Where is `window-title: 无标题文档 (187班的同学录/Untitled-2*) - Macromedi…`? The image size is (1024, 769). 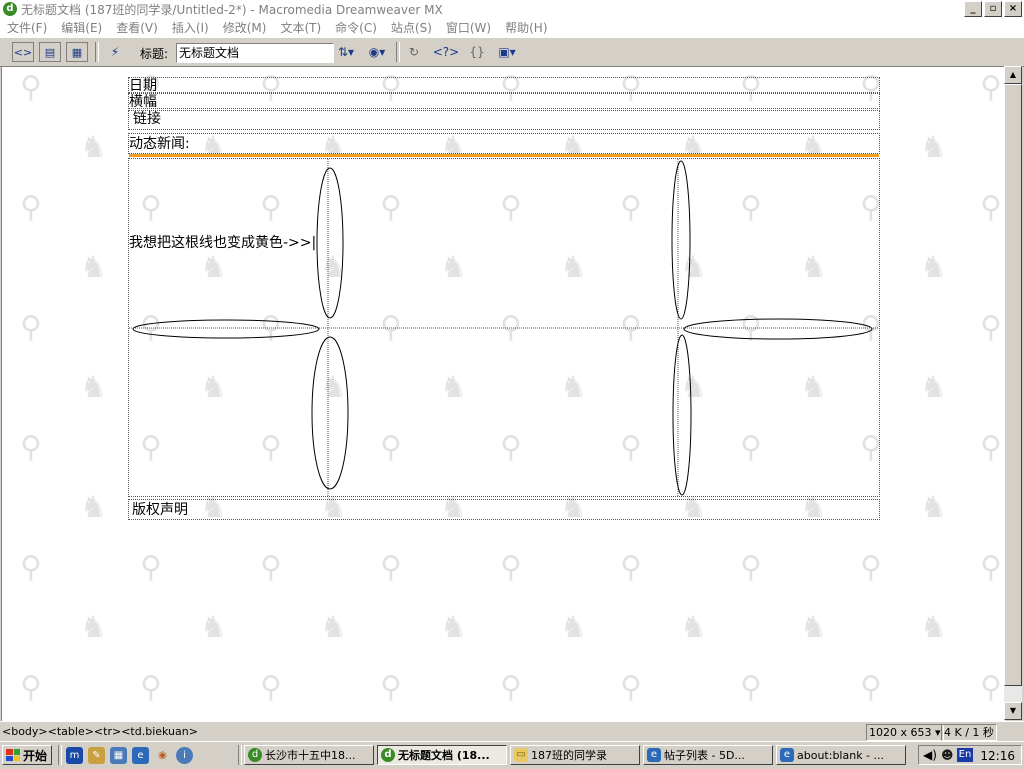 window-title: 无标题文档 (187班的同学录/Untitled-2*) - Macromedi… is located at coordinates (232, 10).